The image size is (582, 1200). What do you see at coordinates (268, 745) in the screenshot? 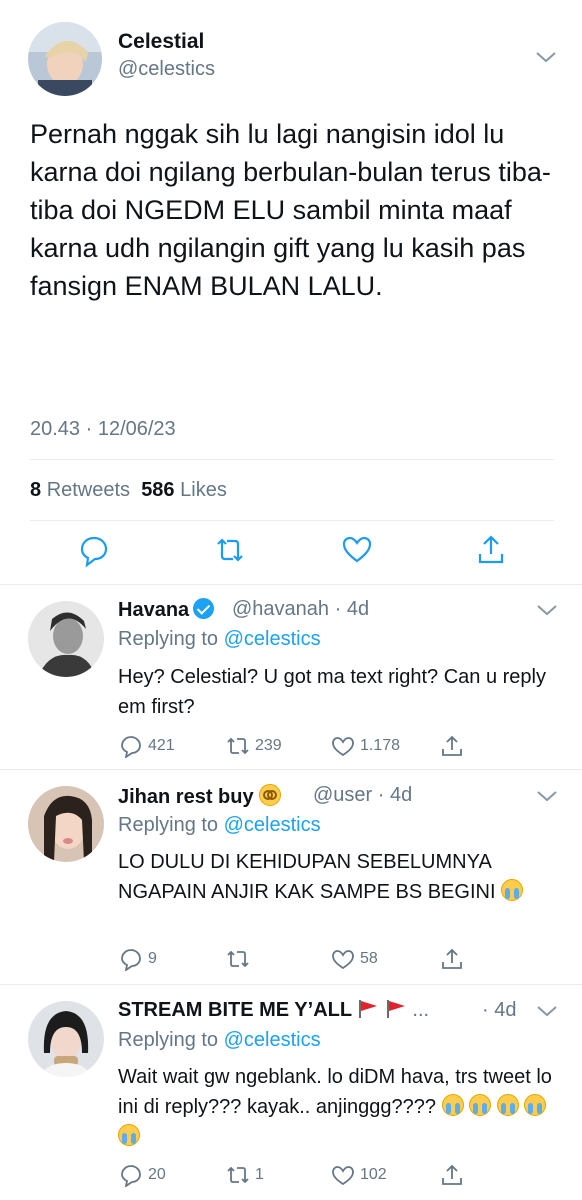
I see `retweet-count: 239` at bounding box center [268, 745].